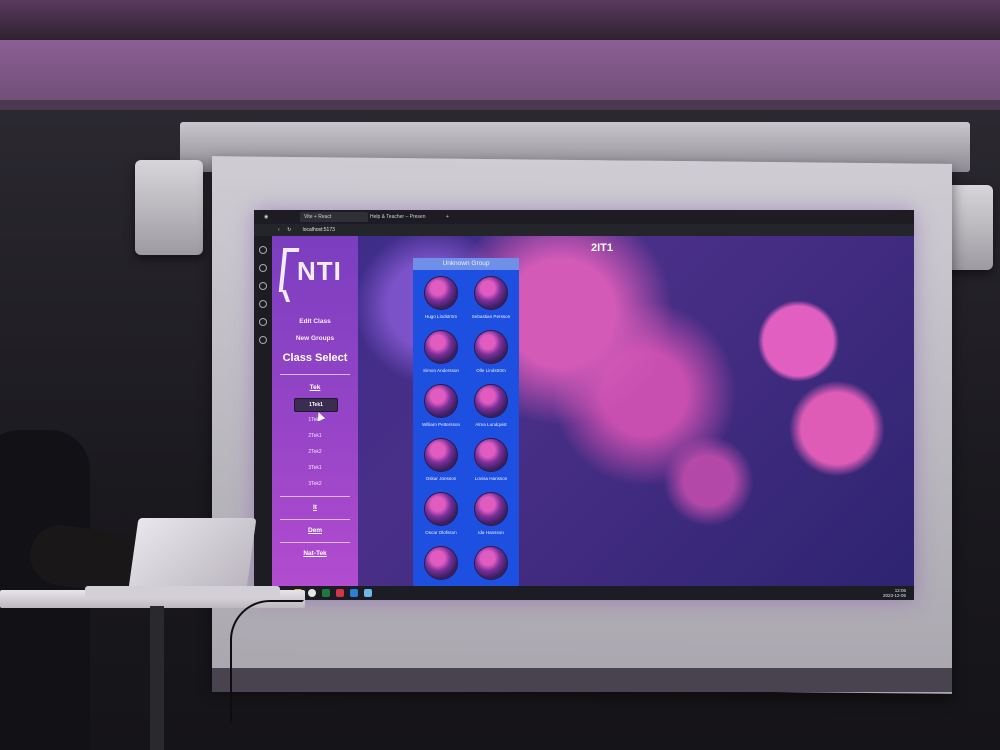  Describe the element at coordinates (279, 230) in the screenshot. I see `back-icon: ‹` at that location.